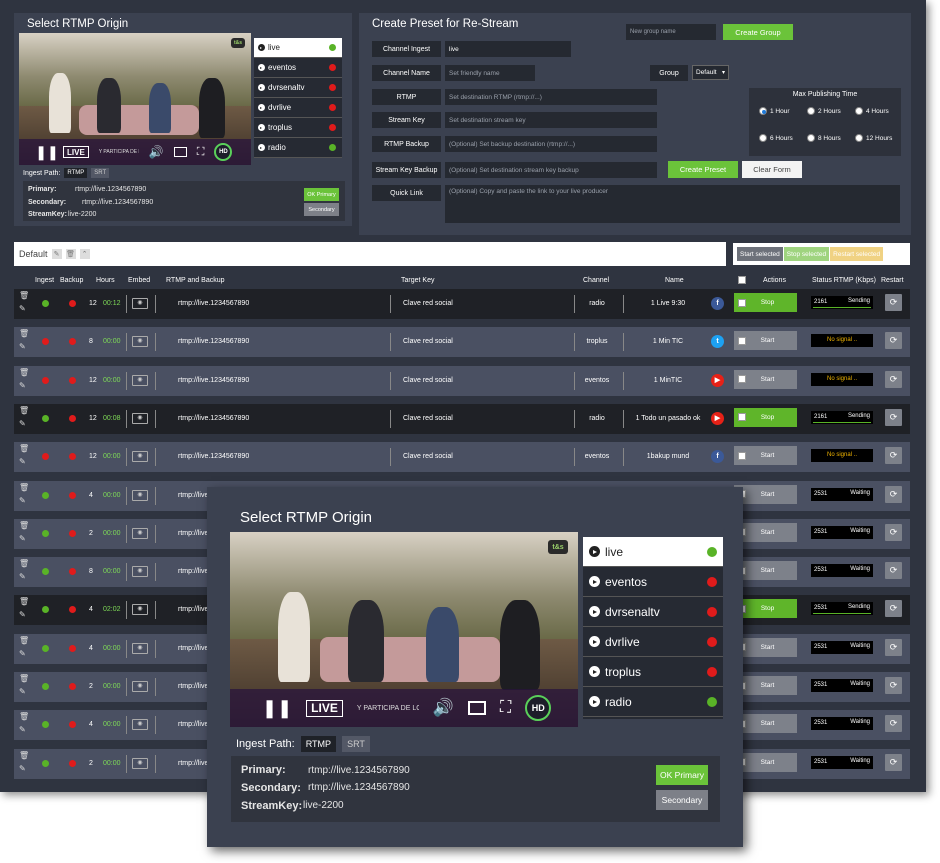 The image size is (940, 863). Describe the element at coordinates (653, 582) in the screenshot. I see `zoom-origin-item-eventos: eventos` at that location.